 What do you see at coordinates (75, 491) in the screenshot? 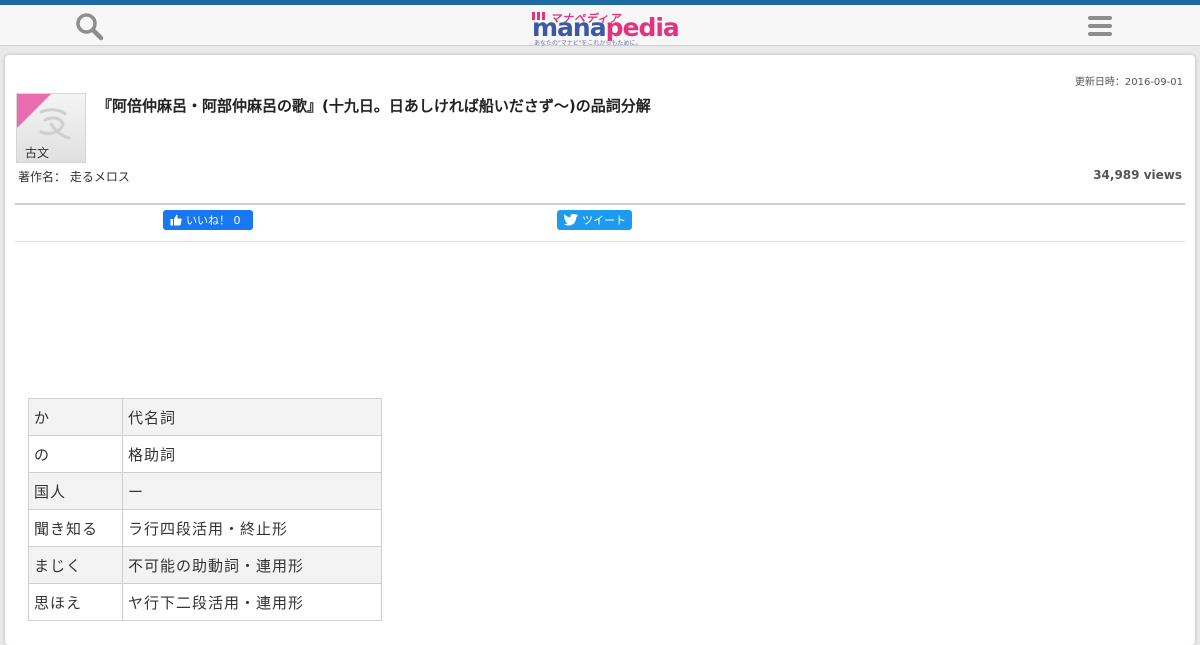
I see `word-cell: 国人` at bounding box center [75, 491].